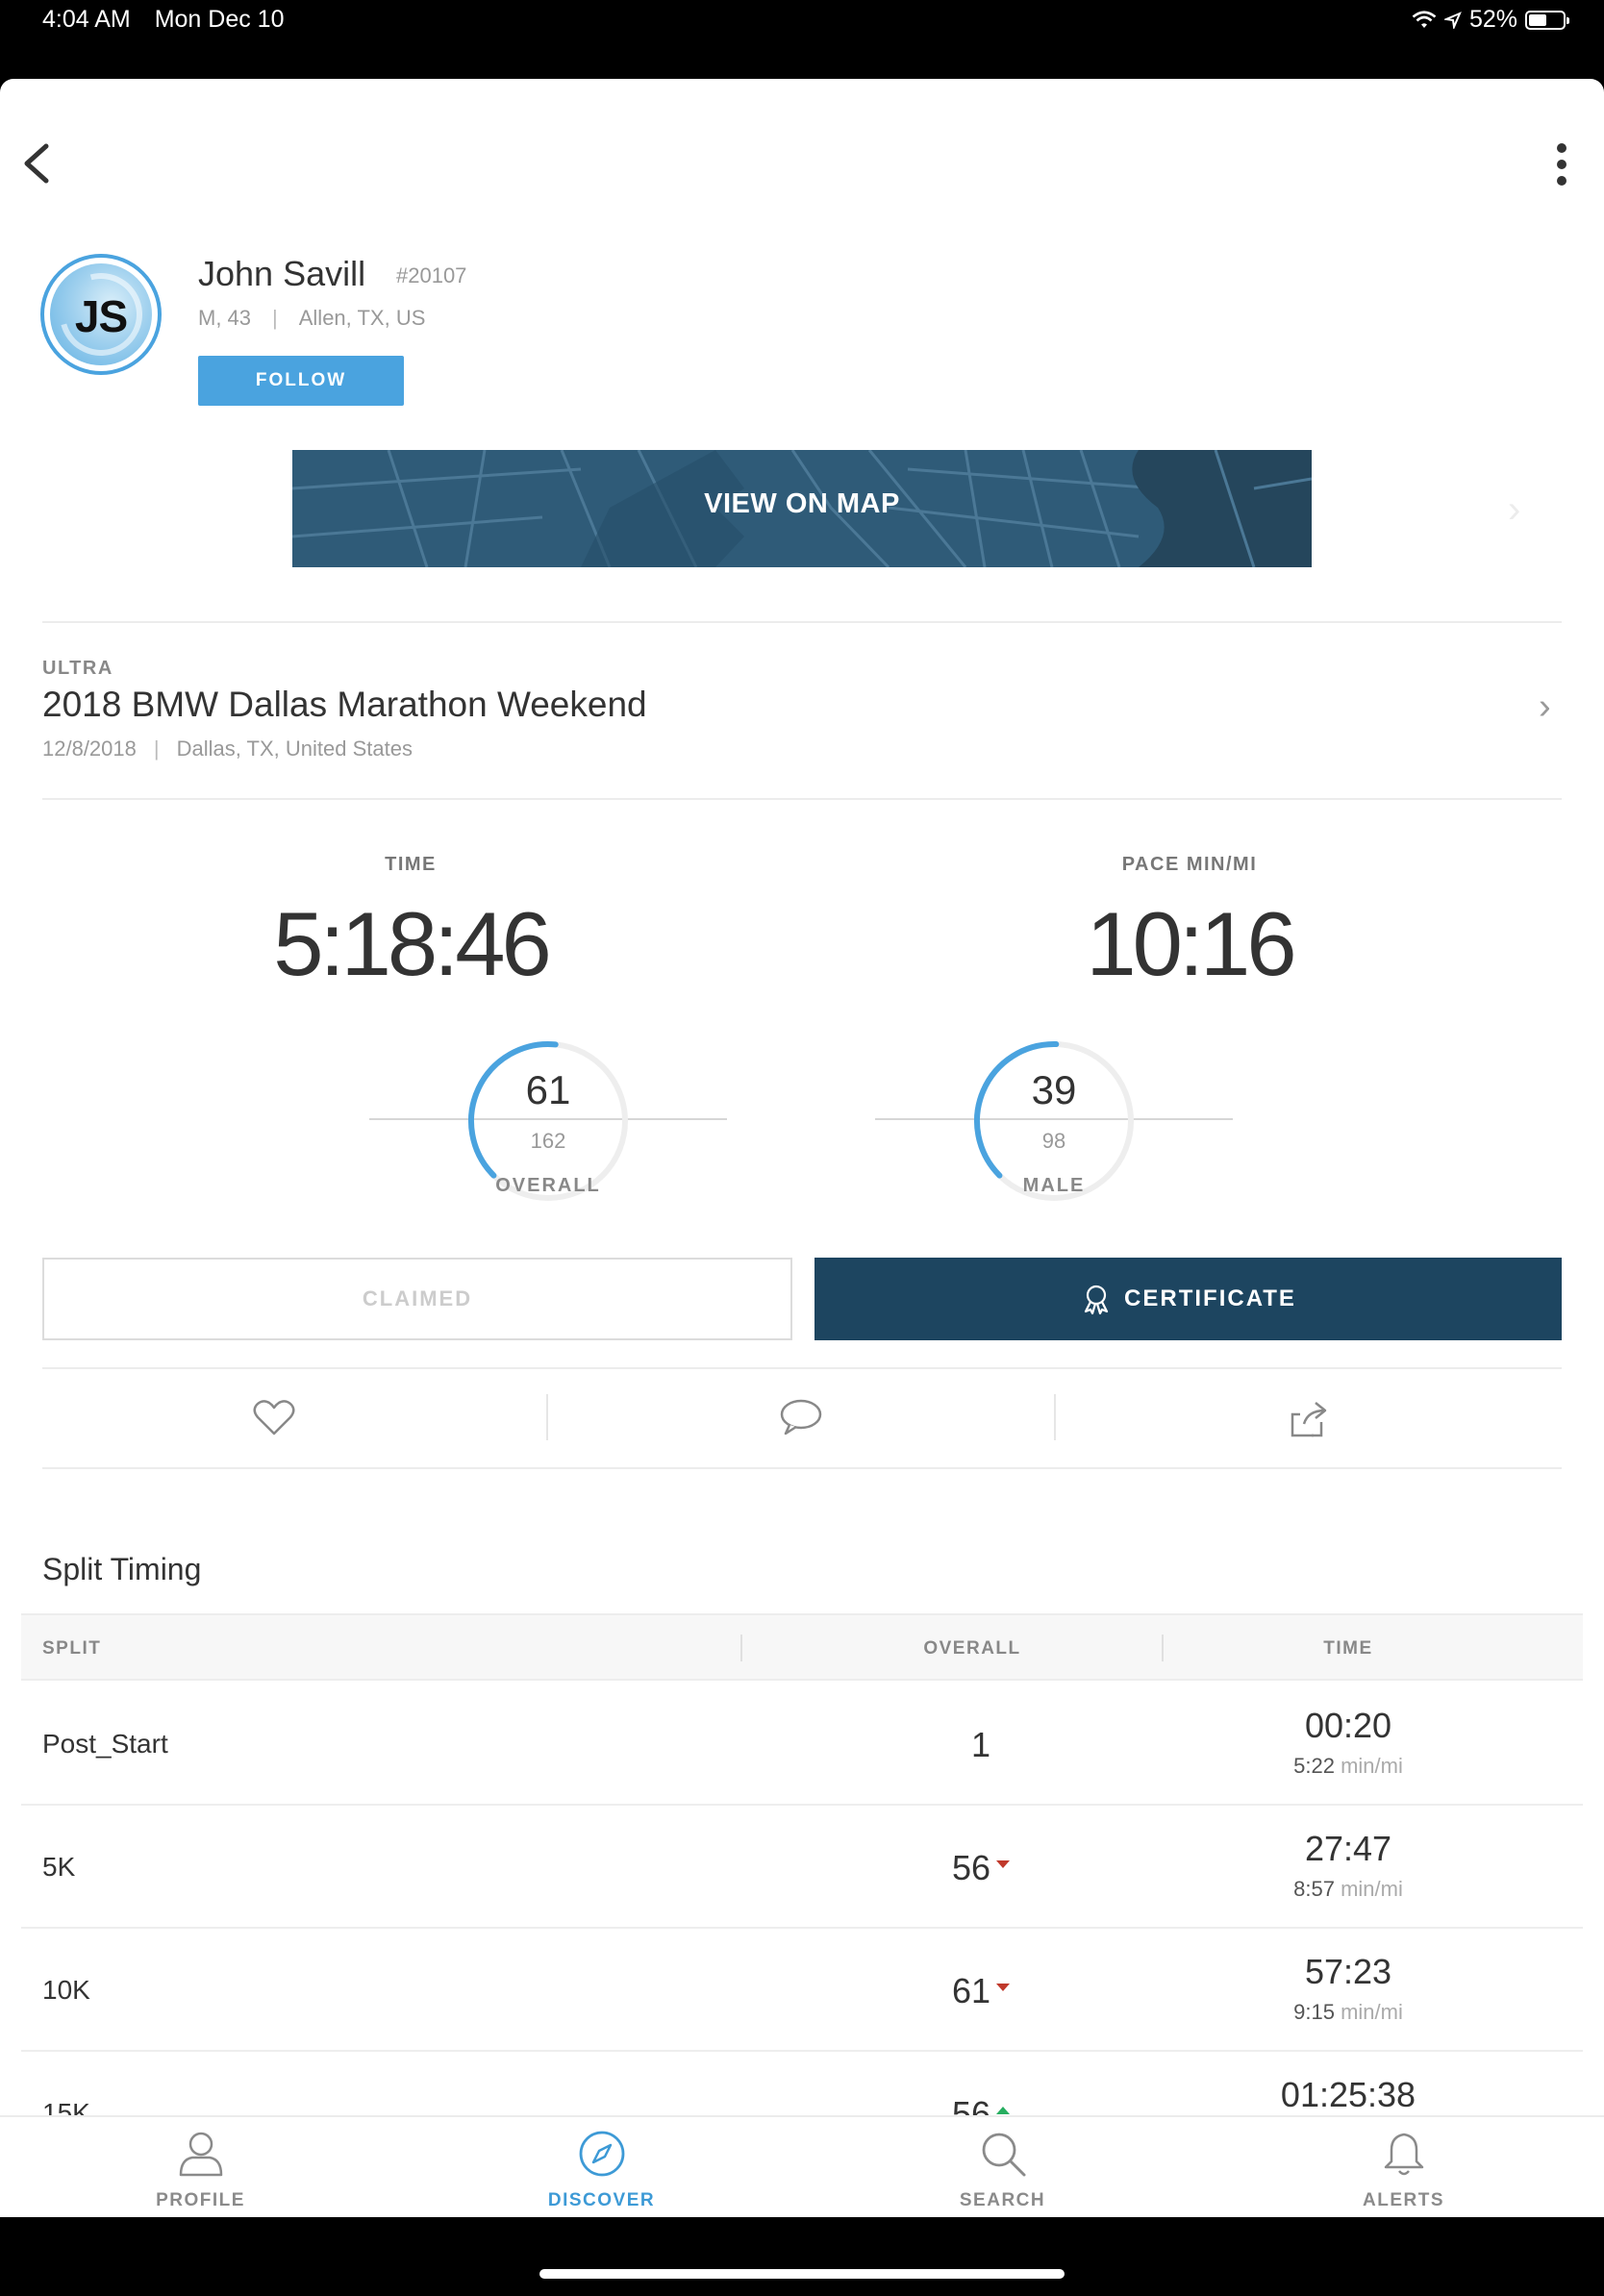 The height and width of the screenshot is (2296, 1604). What do you see at coordinates (1191, 943) in the screenshot?
I see `pace-value: 10:16` at bounding box center [1191, 943].